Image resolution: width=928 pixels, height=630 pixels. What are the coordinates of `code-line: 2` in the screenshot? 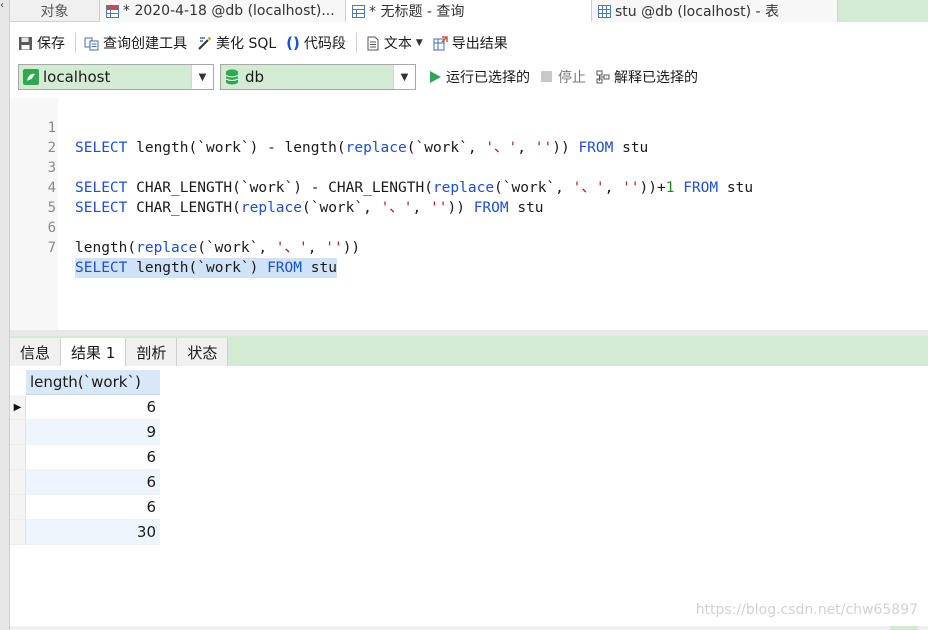 It's located at (469, 137).